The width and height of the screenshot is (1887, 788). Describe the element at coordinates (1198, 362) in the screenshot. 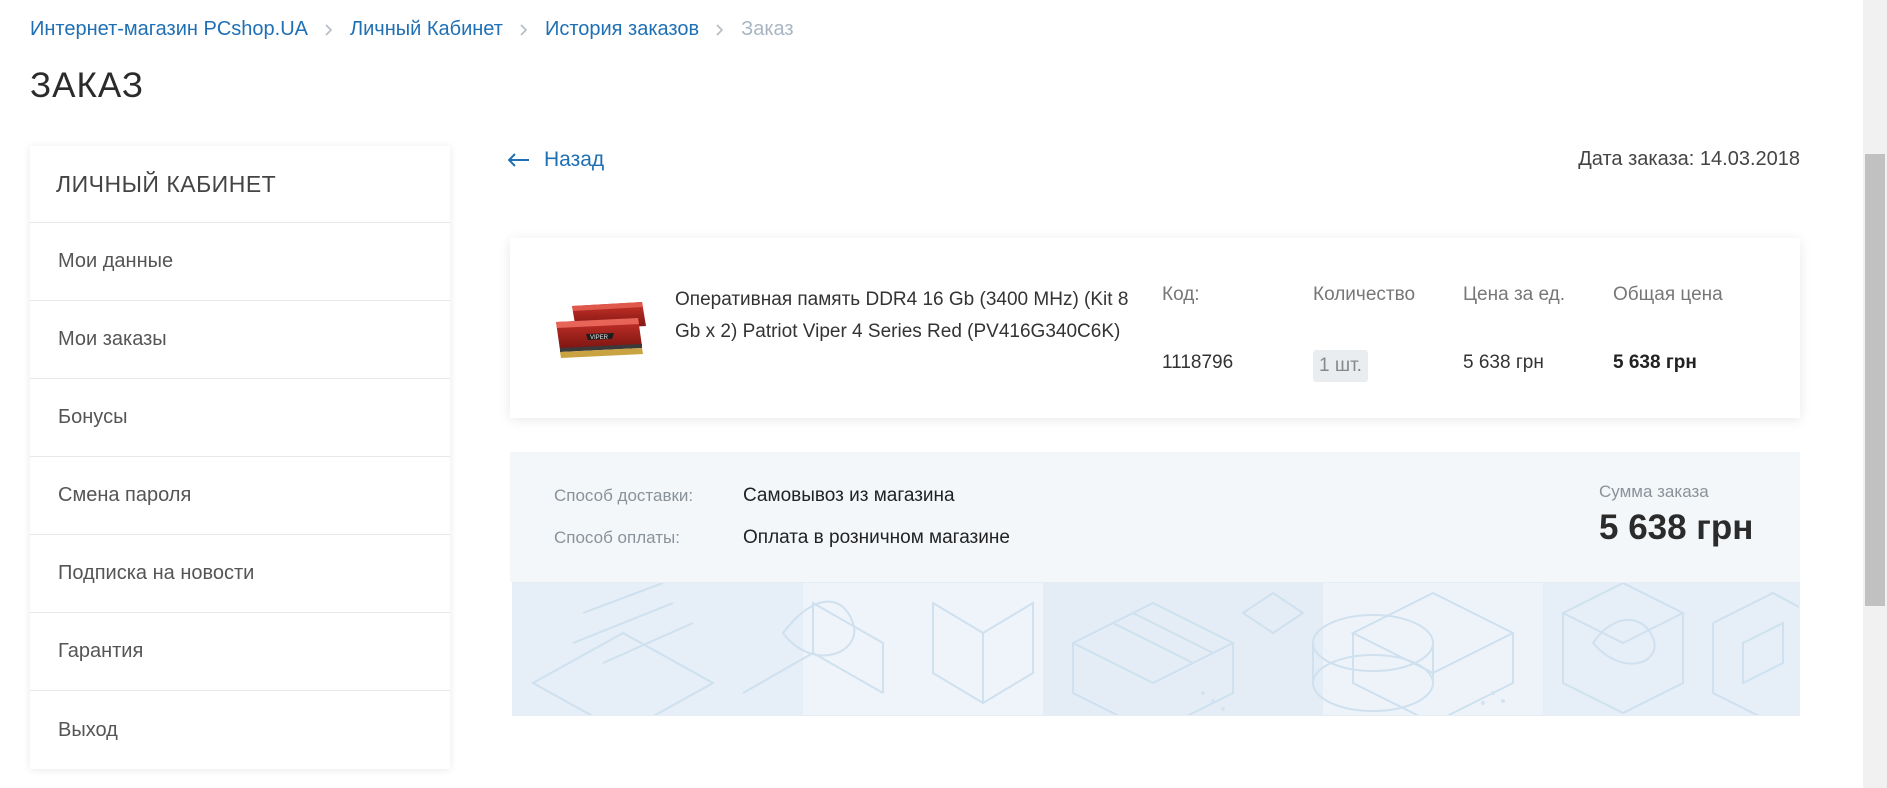

I see `product-code: 1118796` at that location.